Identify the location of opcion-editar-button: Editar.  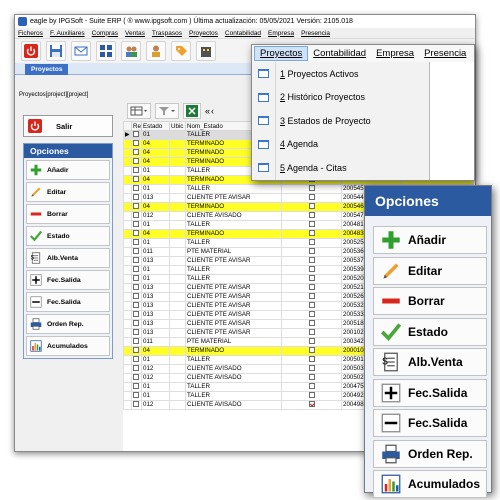
(68, 192).